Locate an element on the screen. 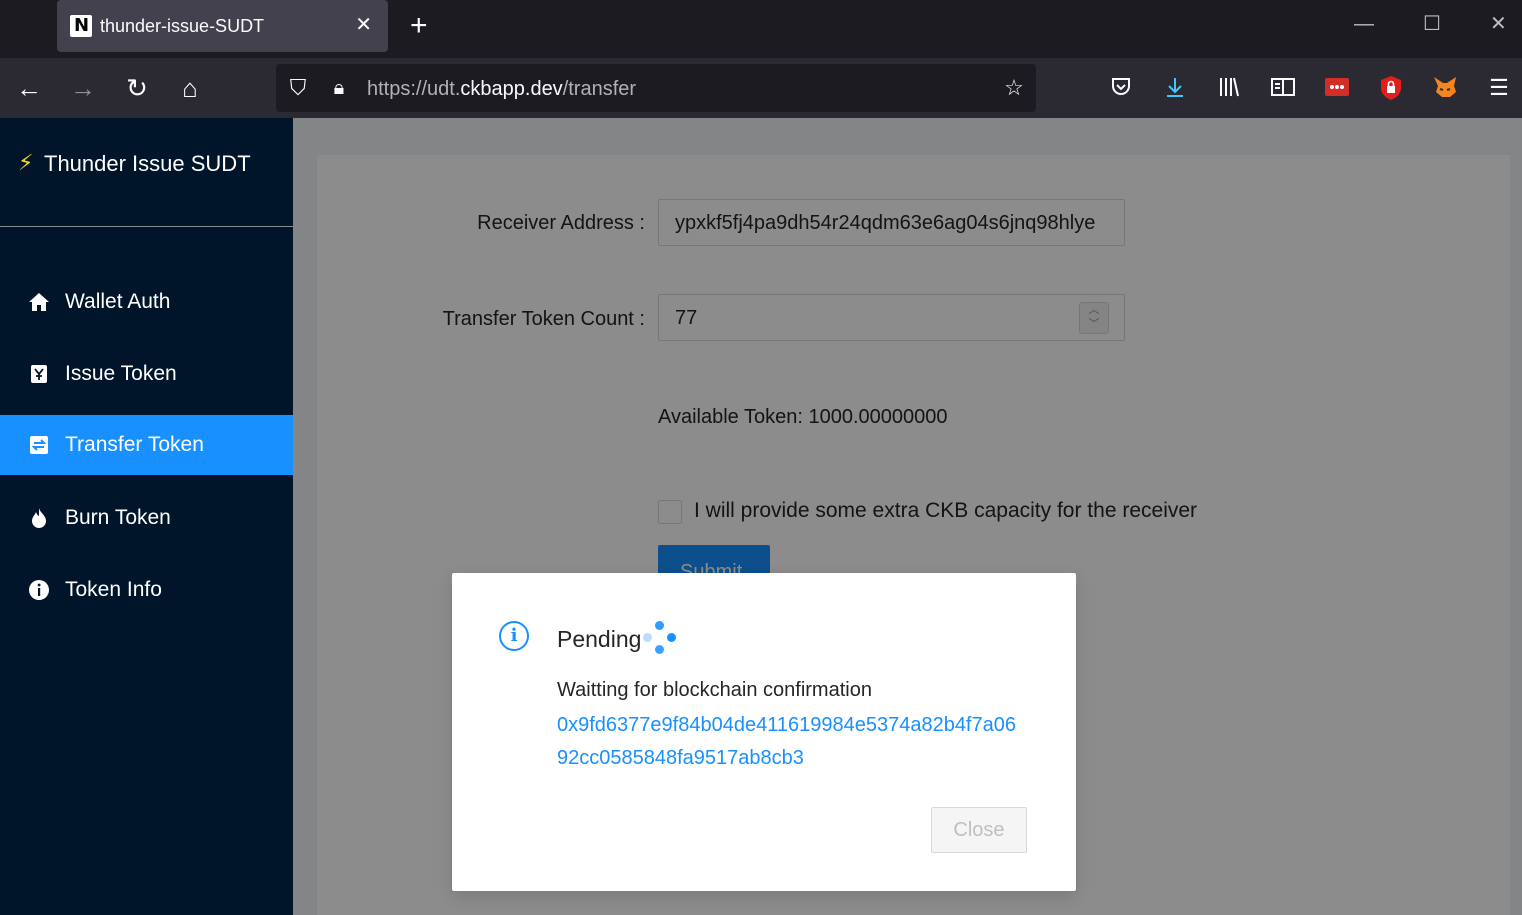 Image resolution: width=1522 pixels, height=915 pixels. sidebar-item-burn-token: Burn Token is located at coordinates (146, 518).